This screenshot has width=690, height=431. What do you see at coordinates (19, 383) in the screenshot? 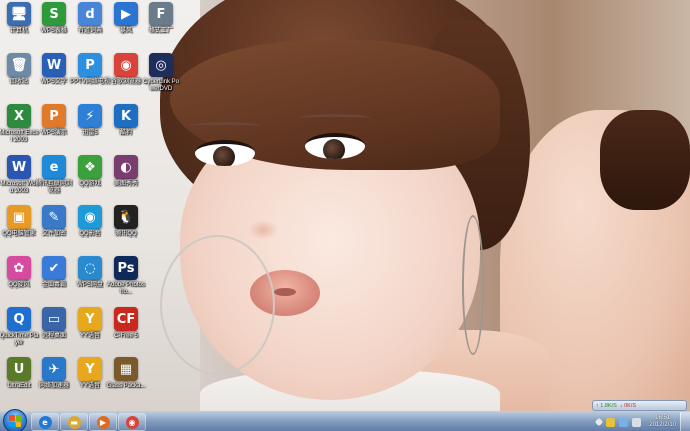
I see `desktop-icon: U UltraEdit` at bounding box center [19, 383].